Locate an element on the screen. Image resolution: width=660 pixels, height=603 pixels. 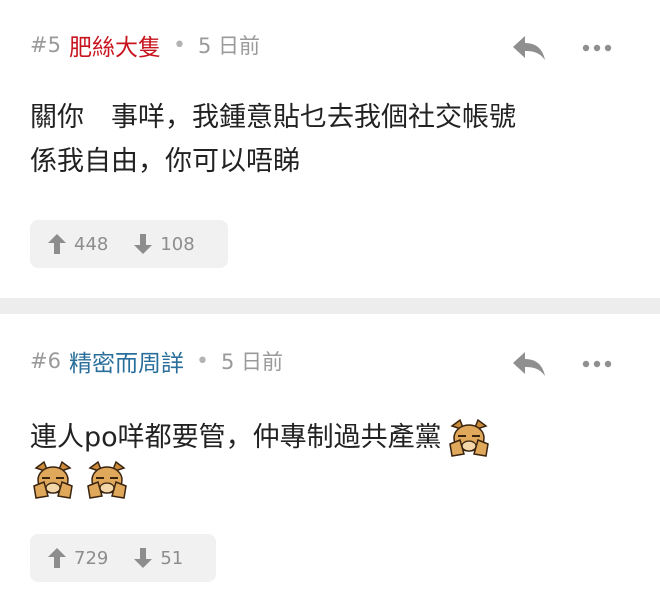
comment-number: #5 is located at coordinates (45, 45).